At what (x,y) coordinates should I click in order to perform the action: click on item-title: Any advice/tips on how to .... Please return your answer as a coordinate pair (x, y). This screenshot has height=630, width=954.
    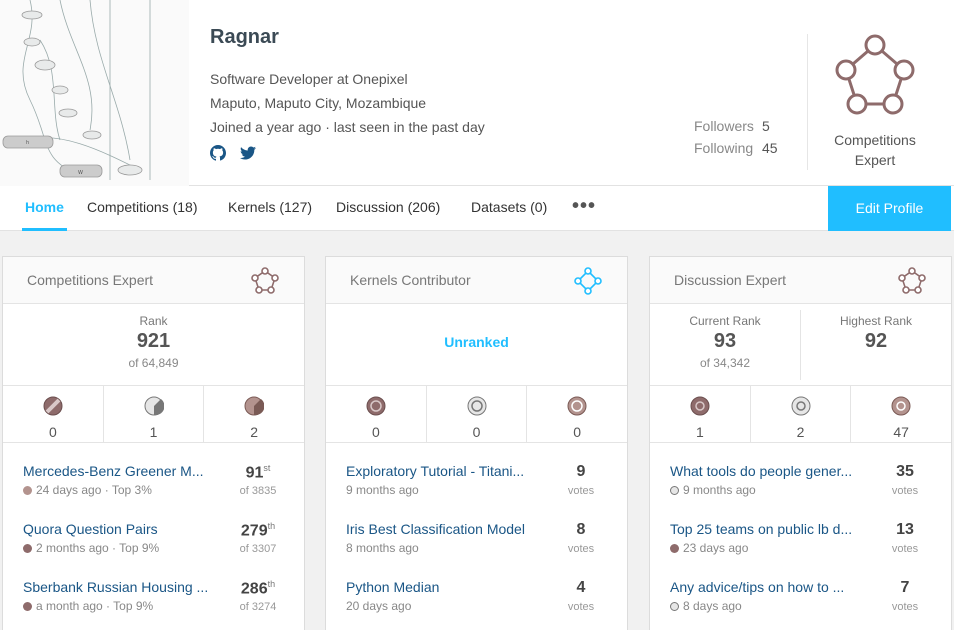
    Looking at the image, I should click on (770, 587).